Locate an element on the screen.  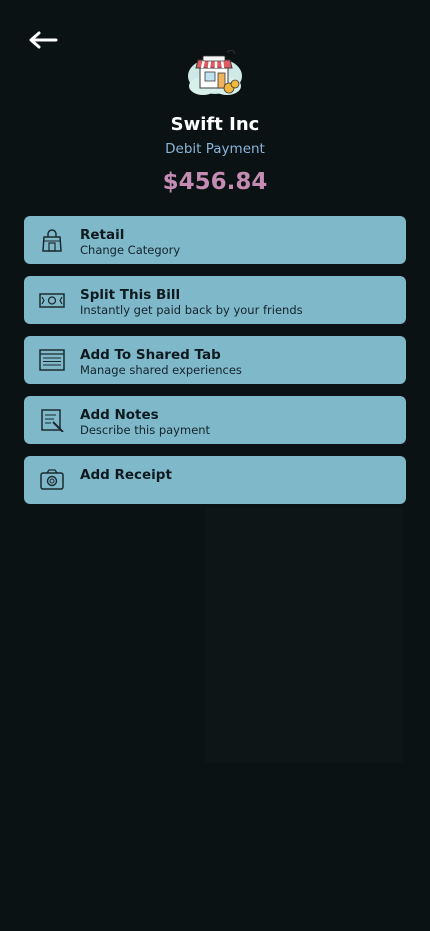
add-notes-button: Add Notes Describe this payment is located at coordinates (215, 420).